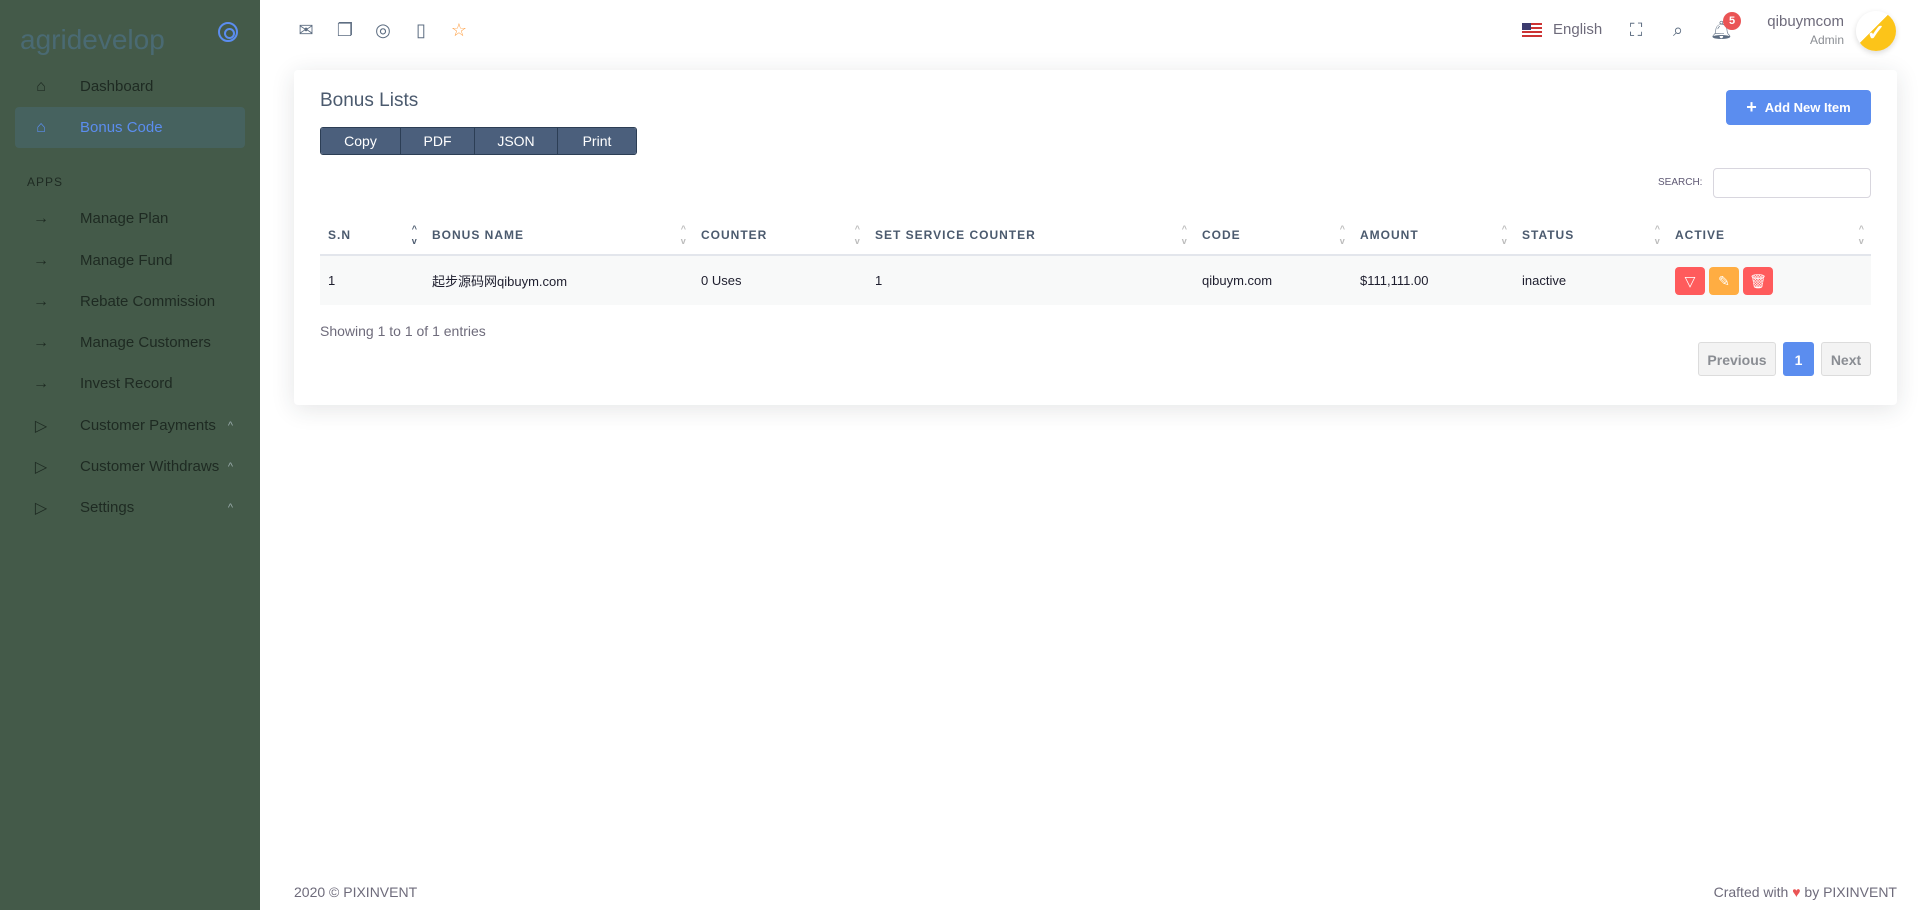 Image resolution: width=1920 pixels, height=910 pixels. I want to click on cell-amount: $111,111.00, so click(1433, 280).